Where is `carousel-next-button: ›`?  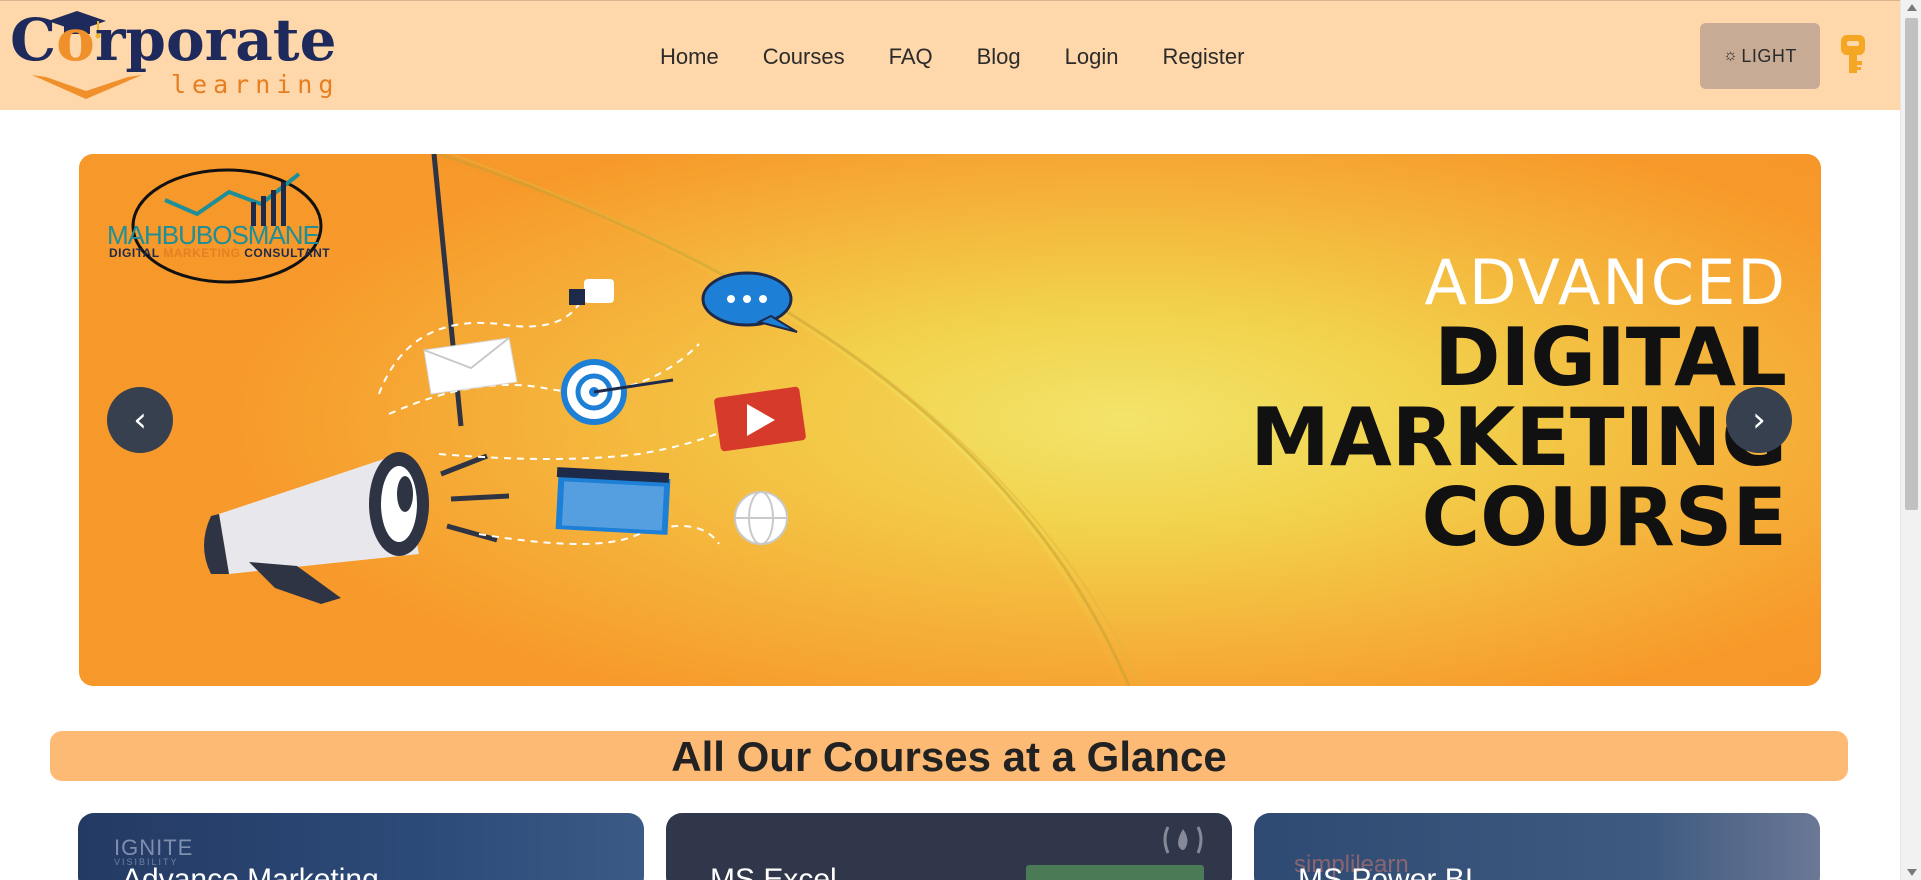 carousel-next-button: › is located at coordinates (1759, 420).